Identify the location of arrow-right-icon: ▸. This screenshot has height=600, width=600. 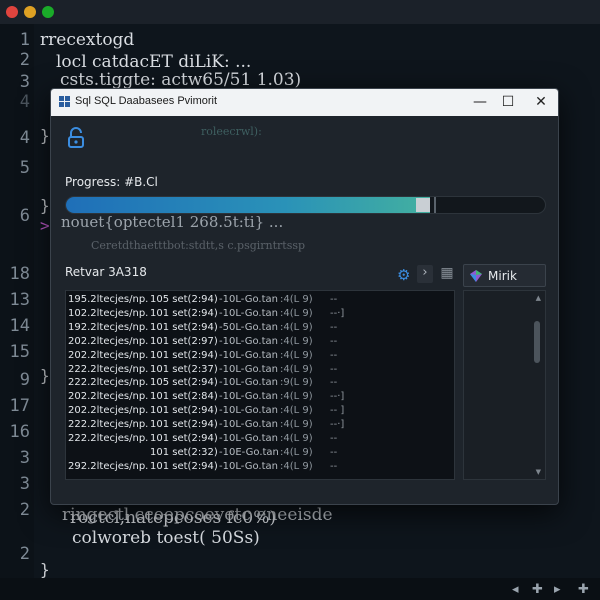
(557, 589).